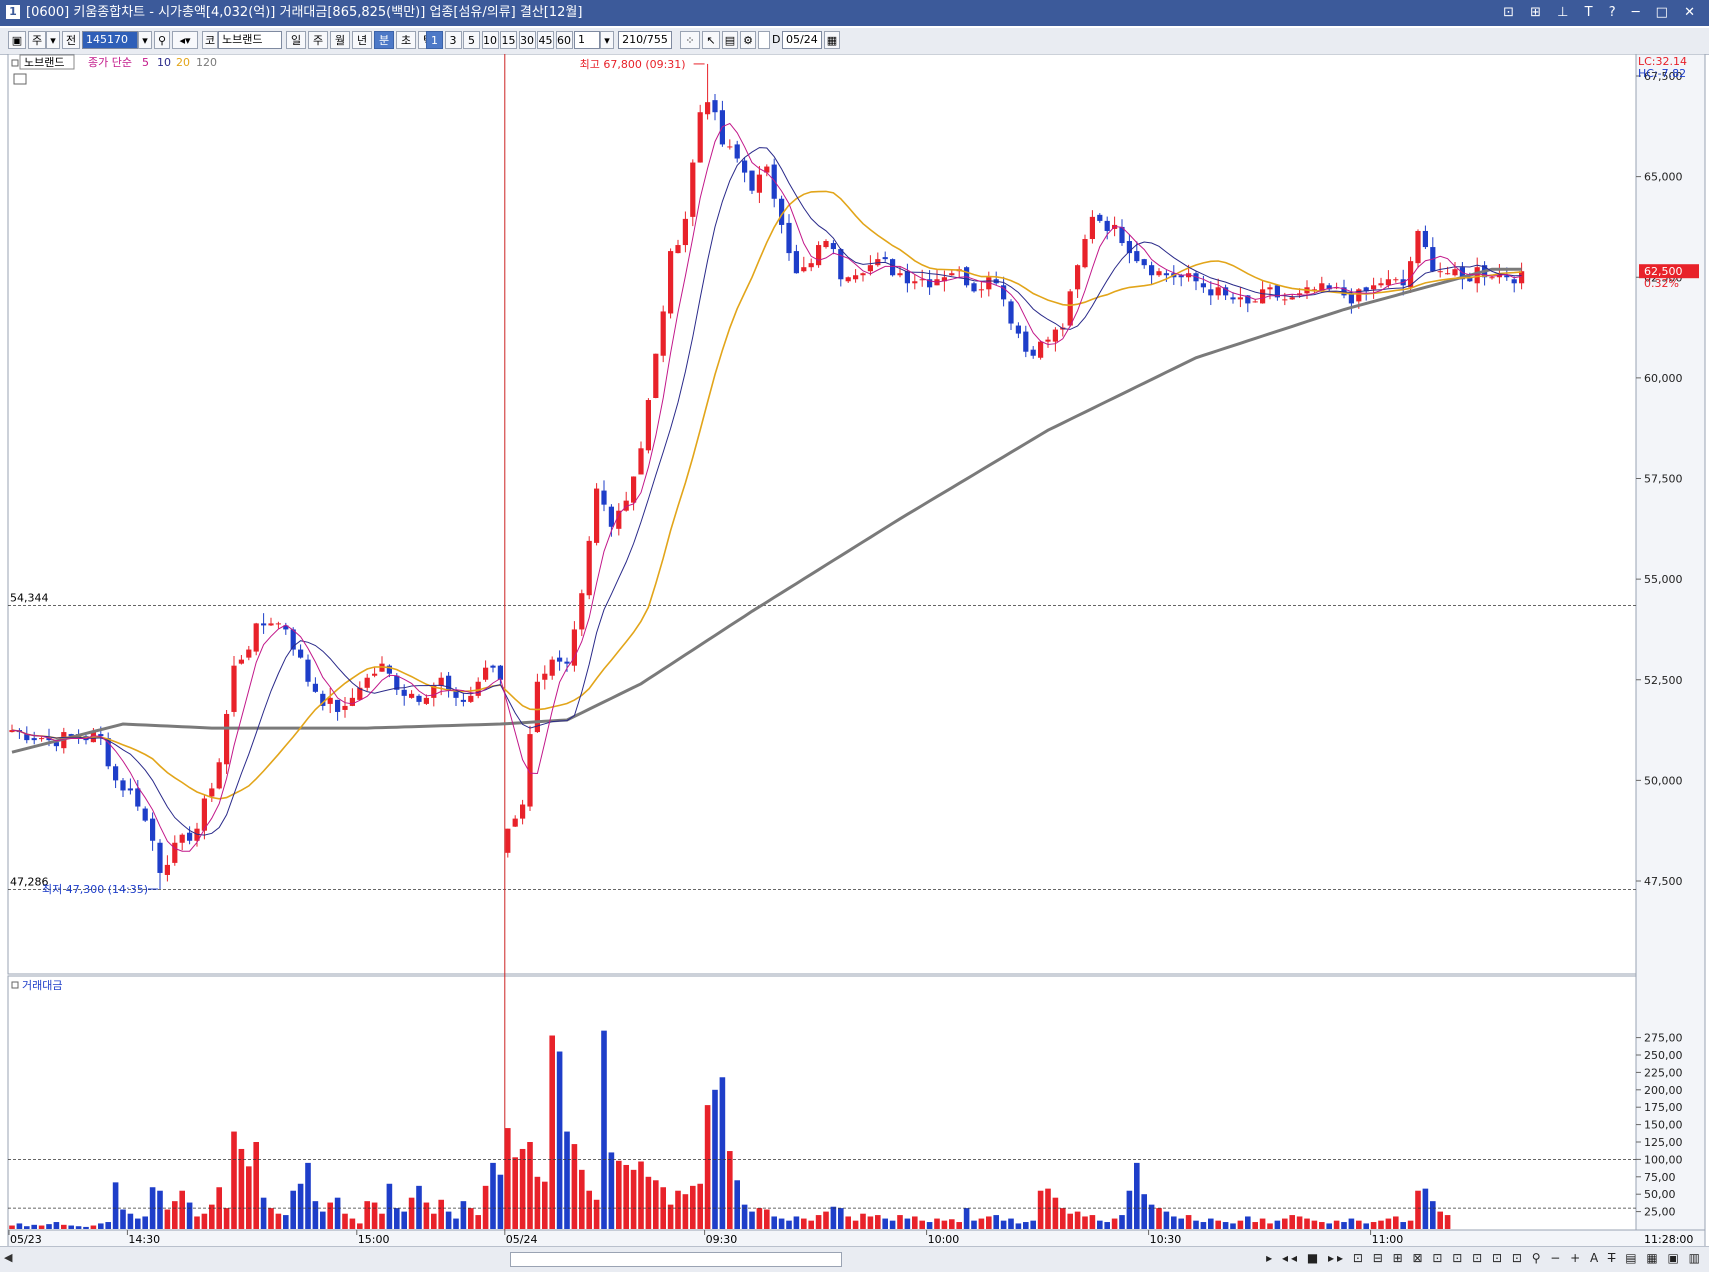 The width and height of the screenshot is (1709, 1272). I want to click on code-dropdown-icon: ▾, so click(145, 40).